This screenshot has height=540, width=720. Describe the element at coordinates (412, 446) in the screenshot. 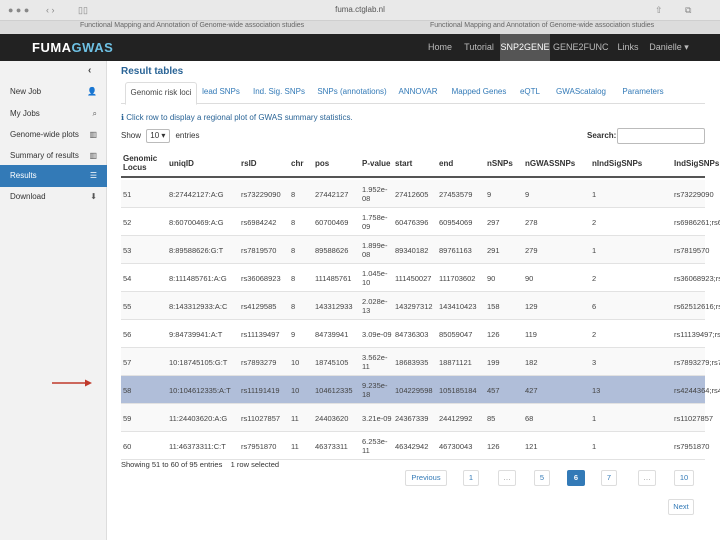

I see `cell-start: 46342942` at that location.